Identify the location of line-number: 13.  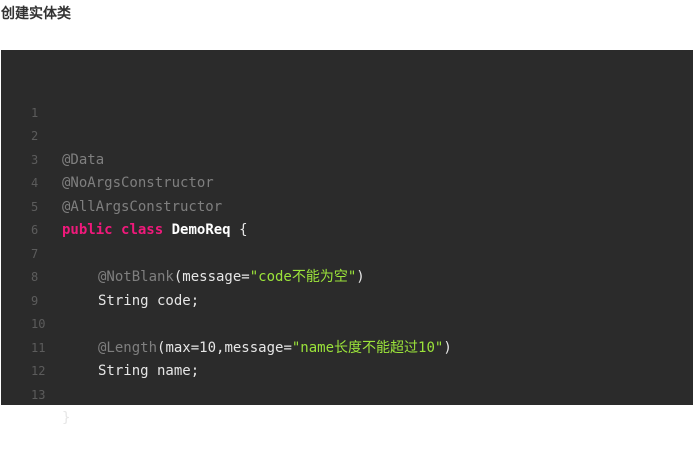
(38, 394).